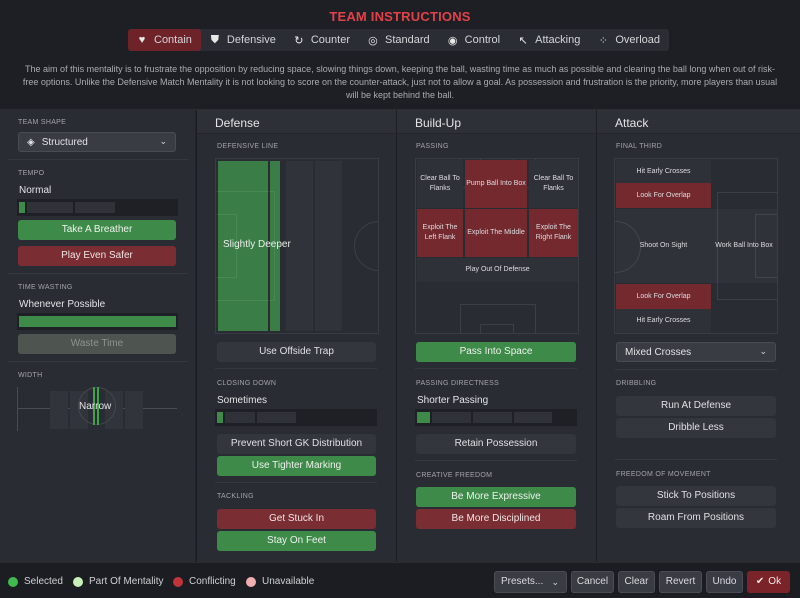  I want to click on time-wasting-slider, so click(97, 321).